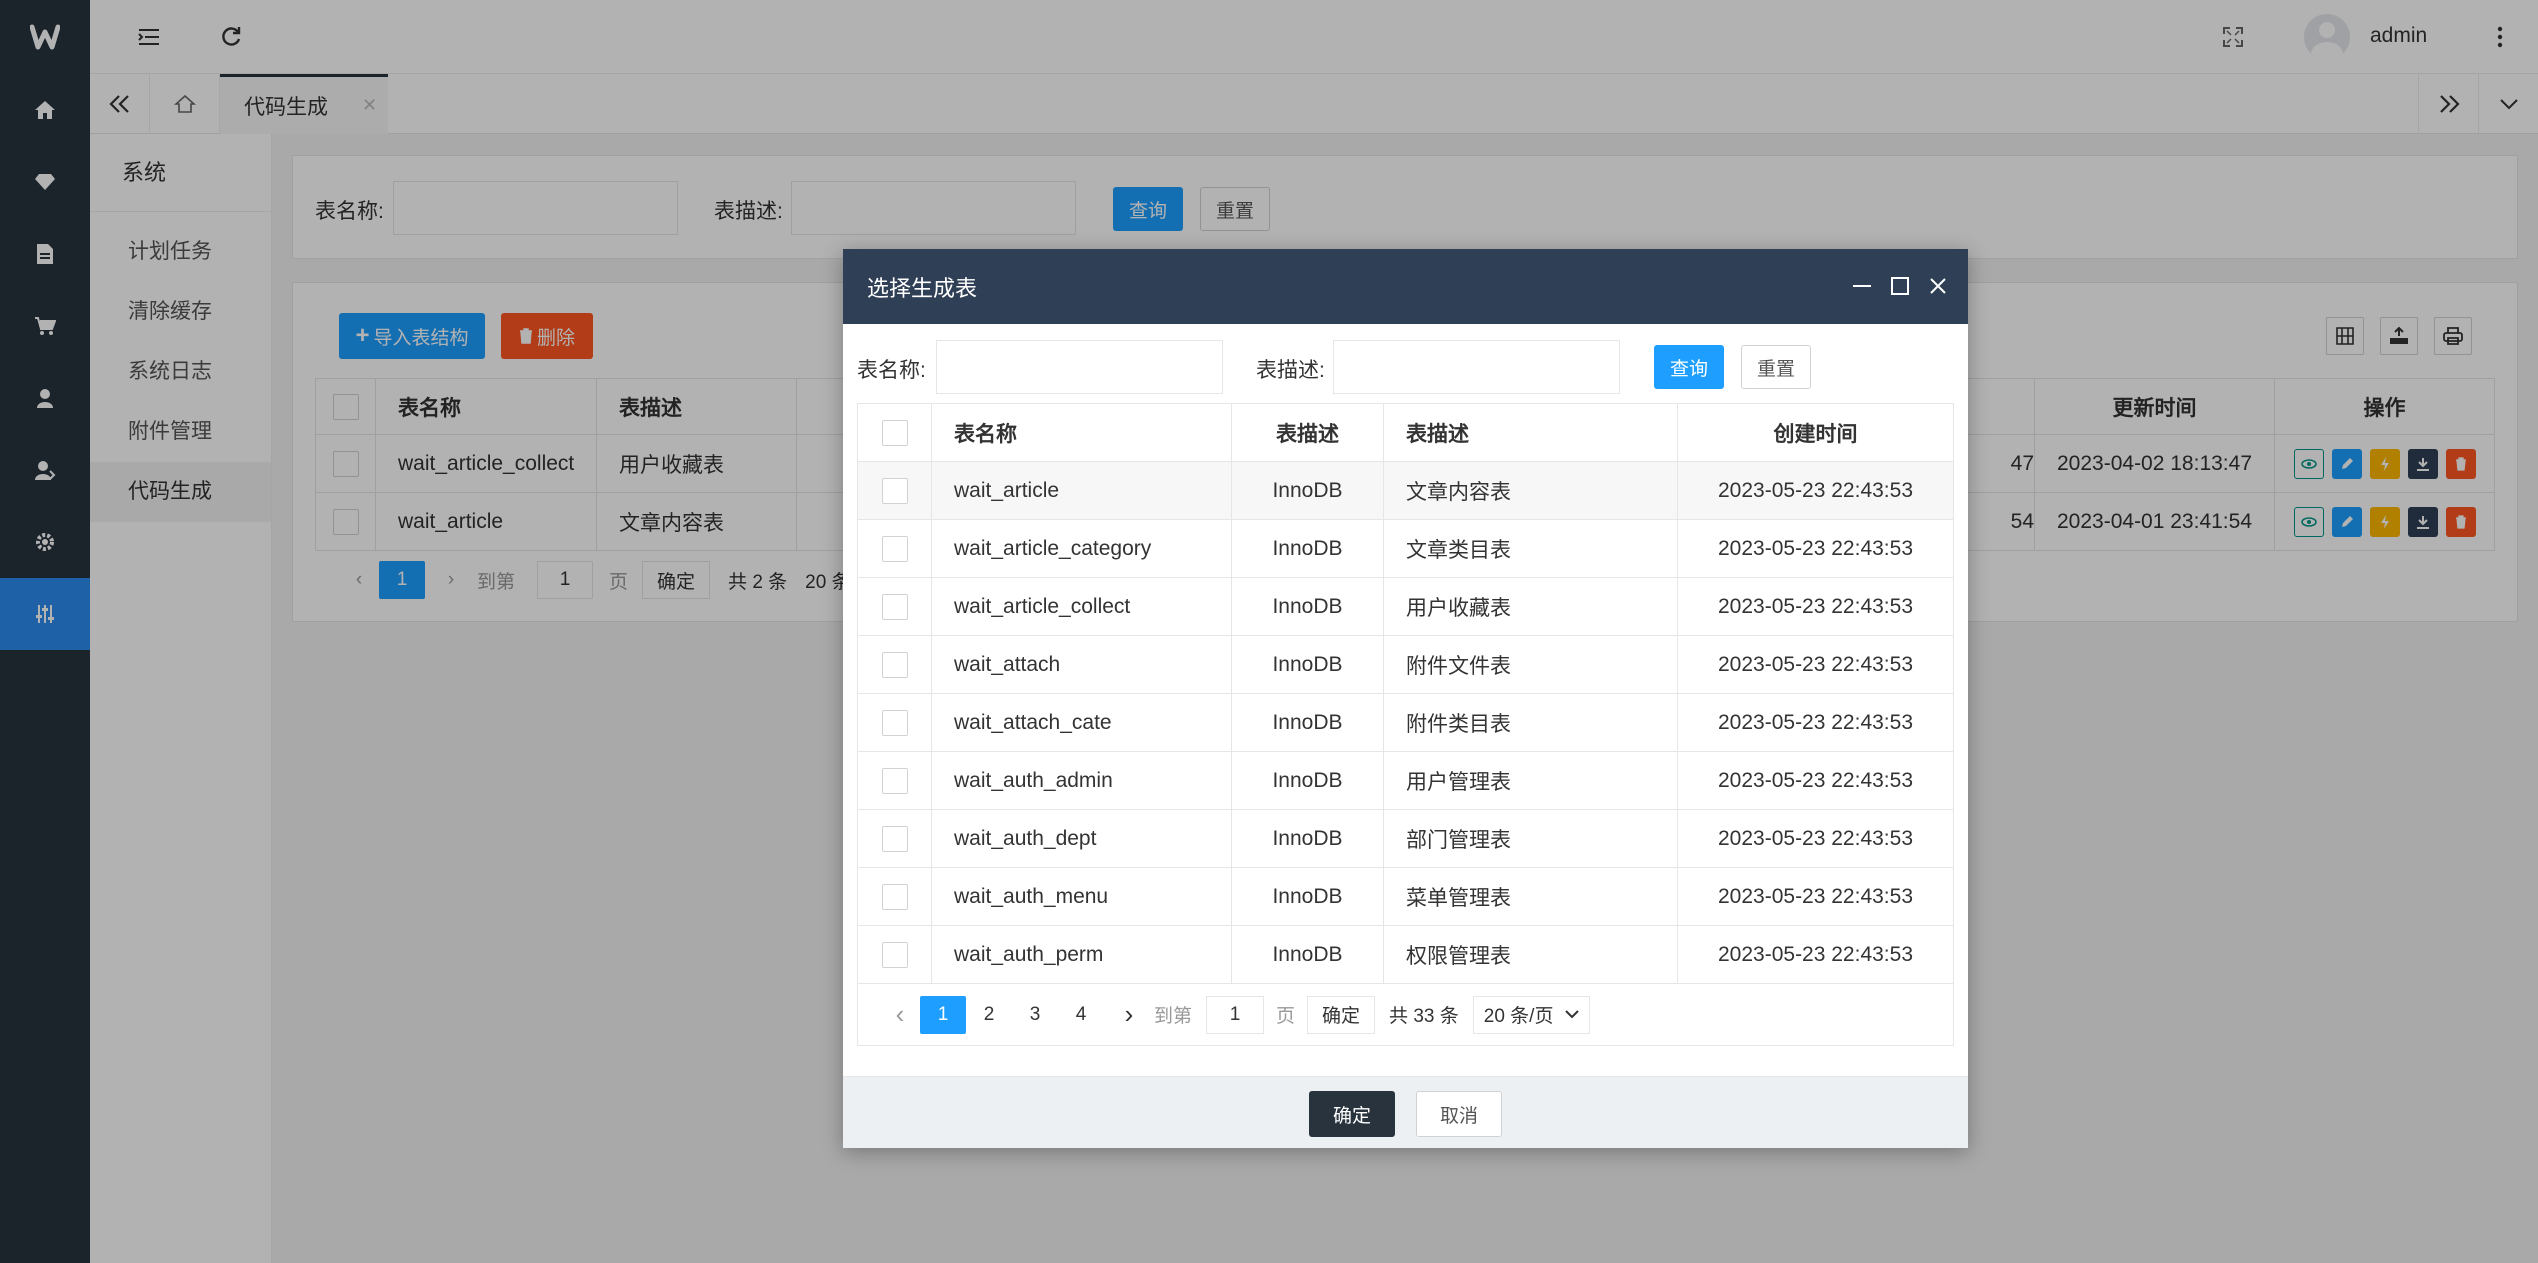  What do you see at coordinates (1081, 606) in the screenshot?
I see `row-name: wait_article_collect` at bounding box center [1081, 606].